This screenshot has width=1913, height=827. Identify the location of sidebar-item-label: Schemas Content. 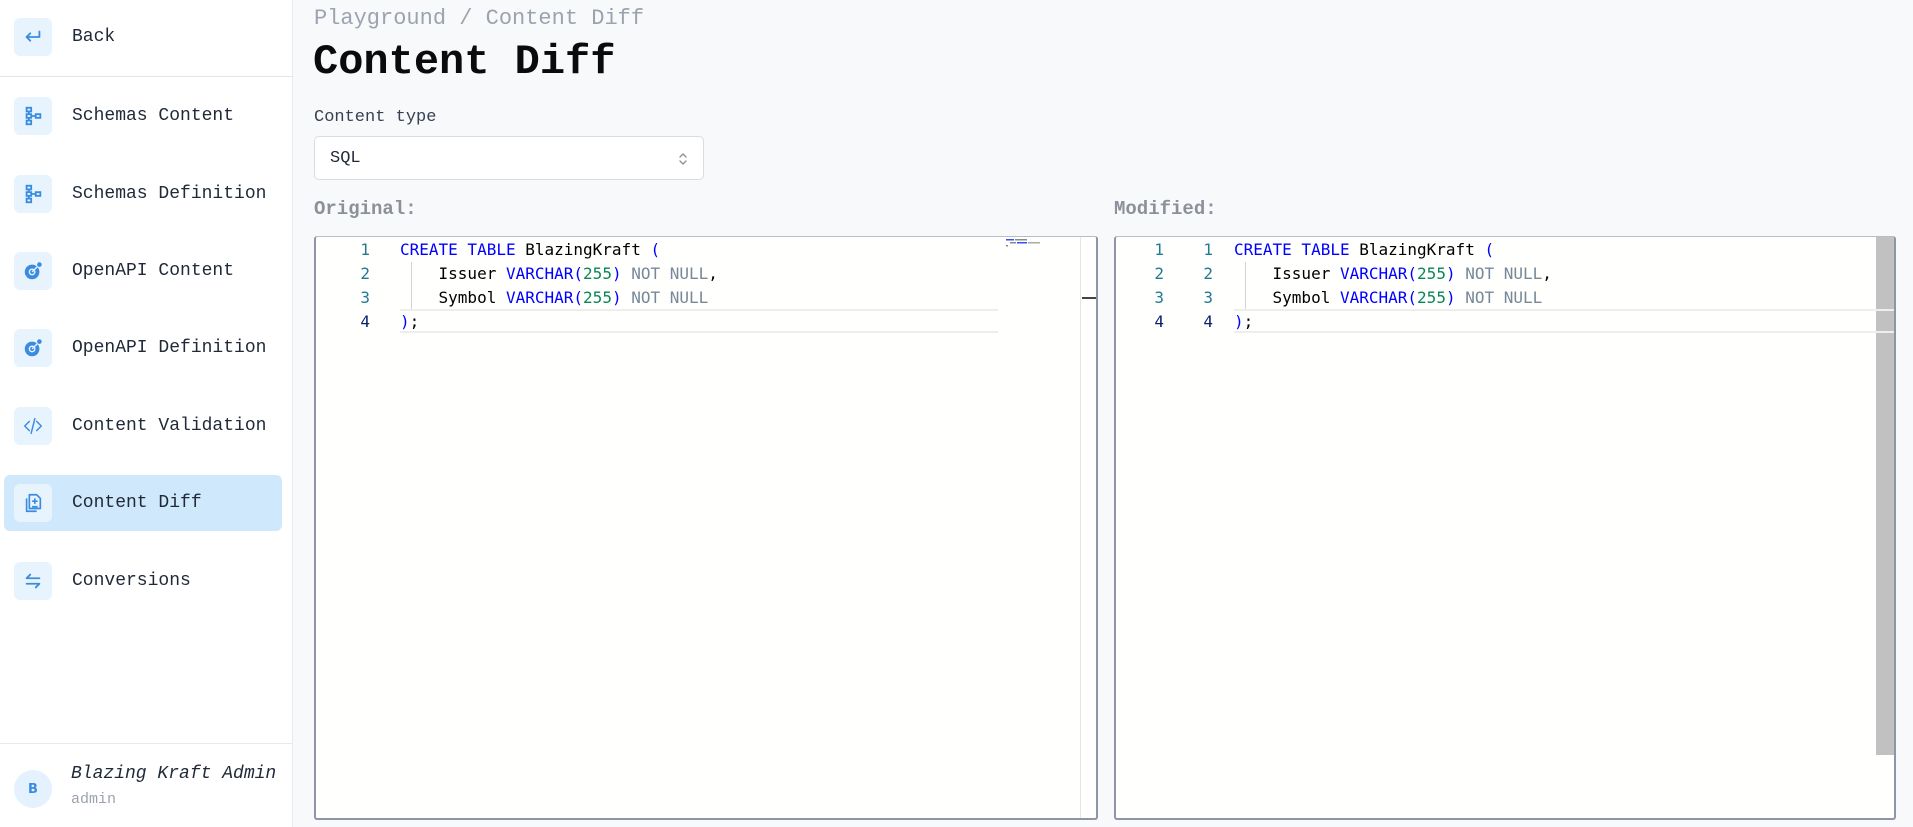
(153, 116).